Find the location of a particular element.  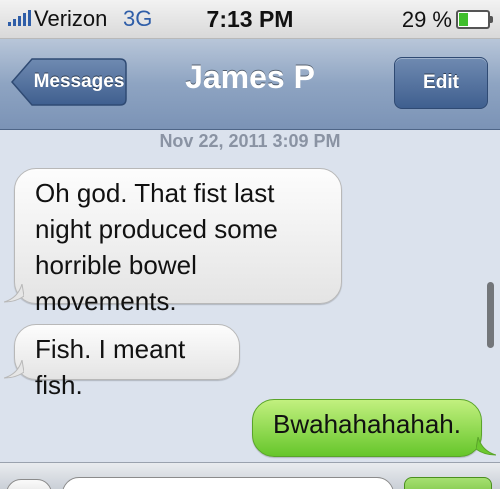

status-bar: Verizon 3G 7:13 PM 29 % is located at coordinates (250, 19).